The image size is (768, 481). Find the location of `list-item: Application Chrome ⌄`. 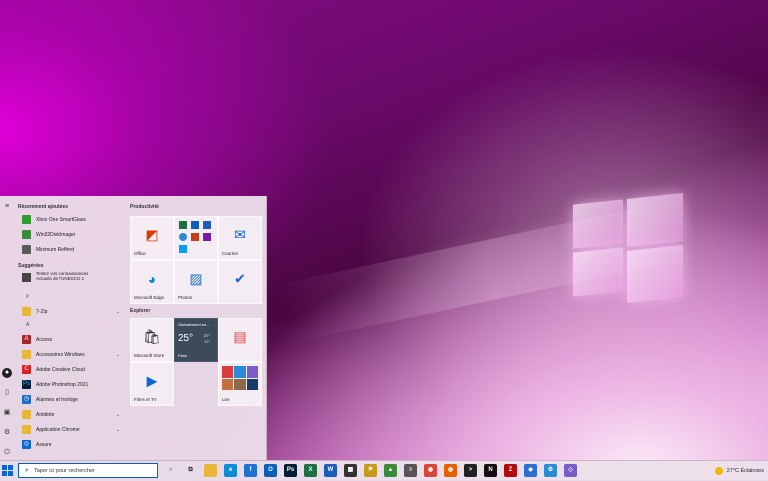

list-item: Application Chrome ⌄ is located at coordinates (71, 429).